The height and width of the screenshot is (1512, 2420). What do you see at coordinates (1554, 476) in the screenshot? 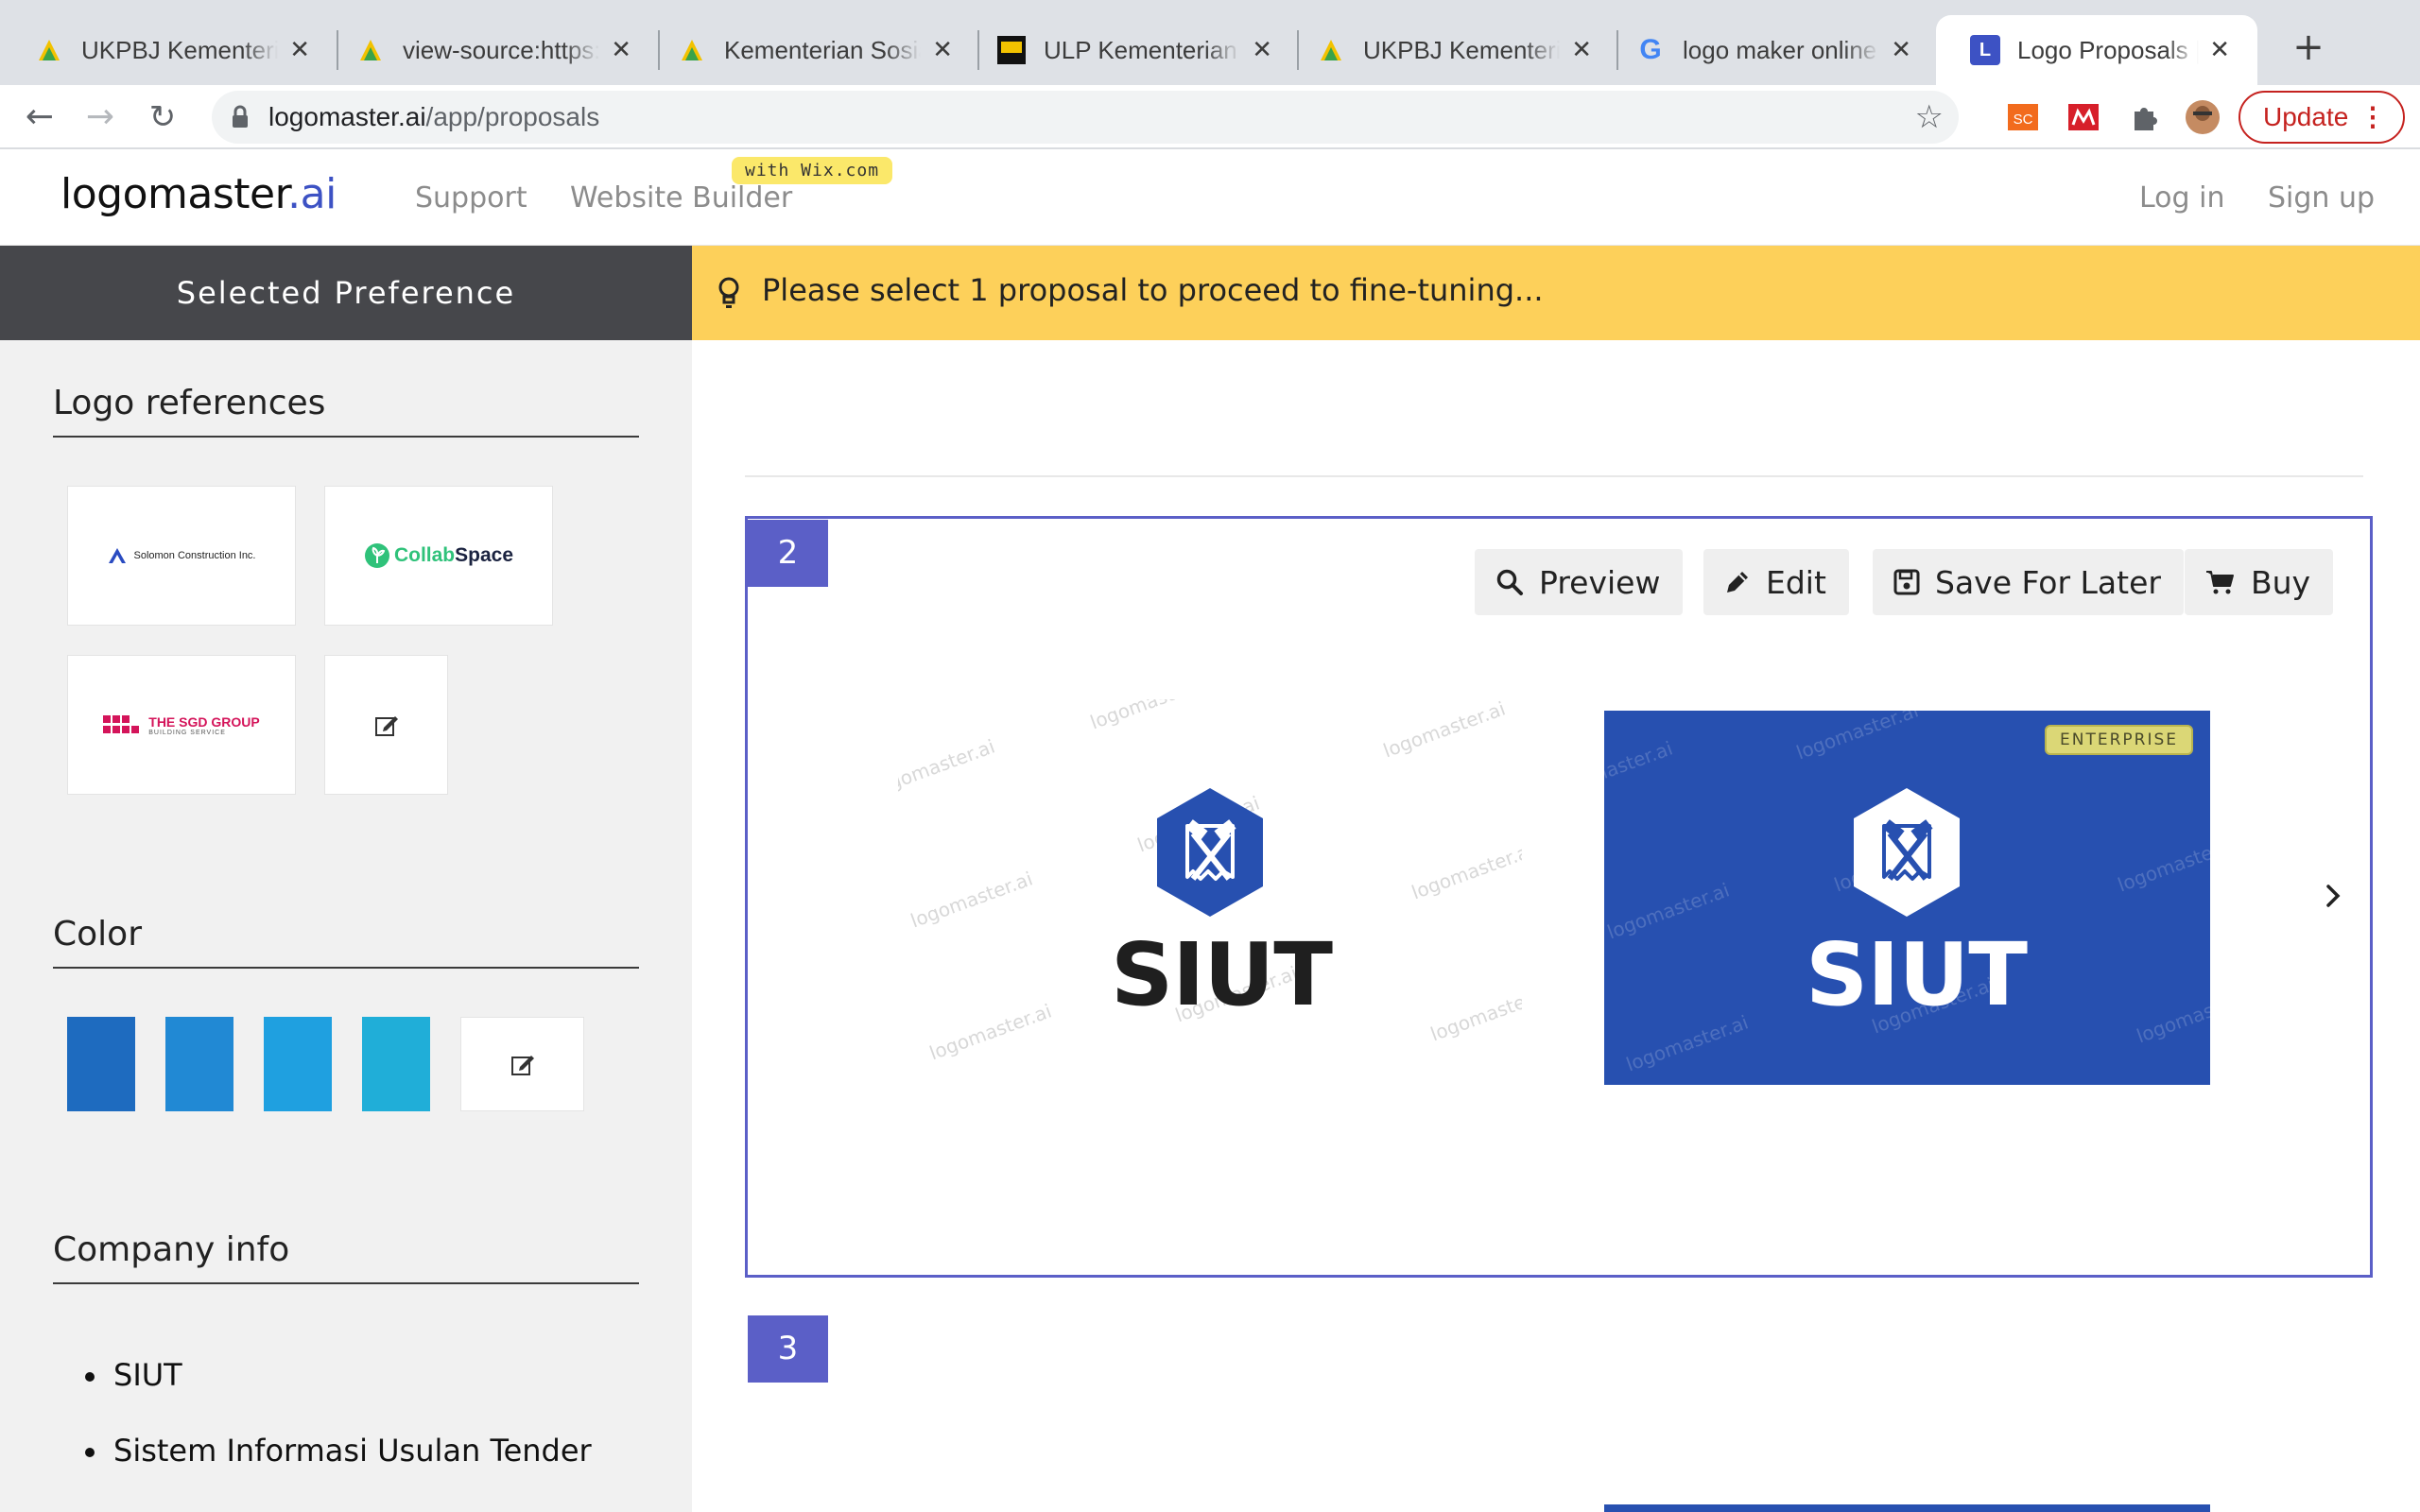
I see `section-divider` at bounding box center [1554, 476].